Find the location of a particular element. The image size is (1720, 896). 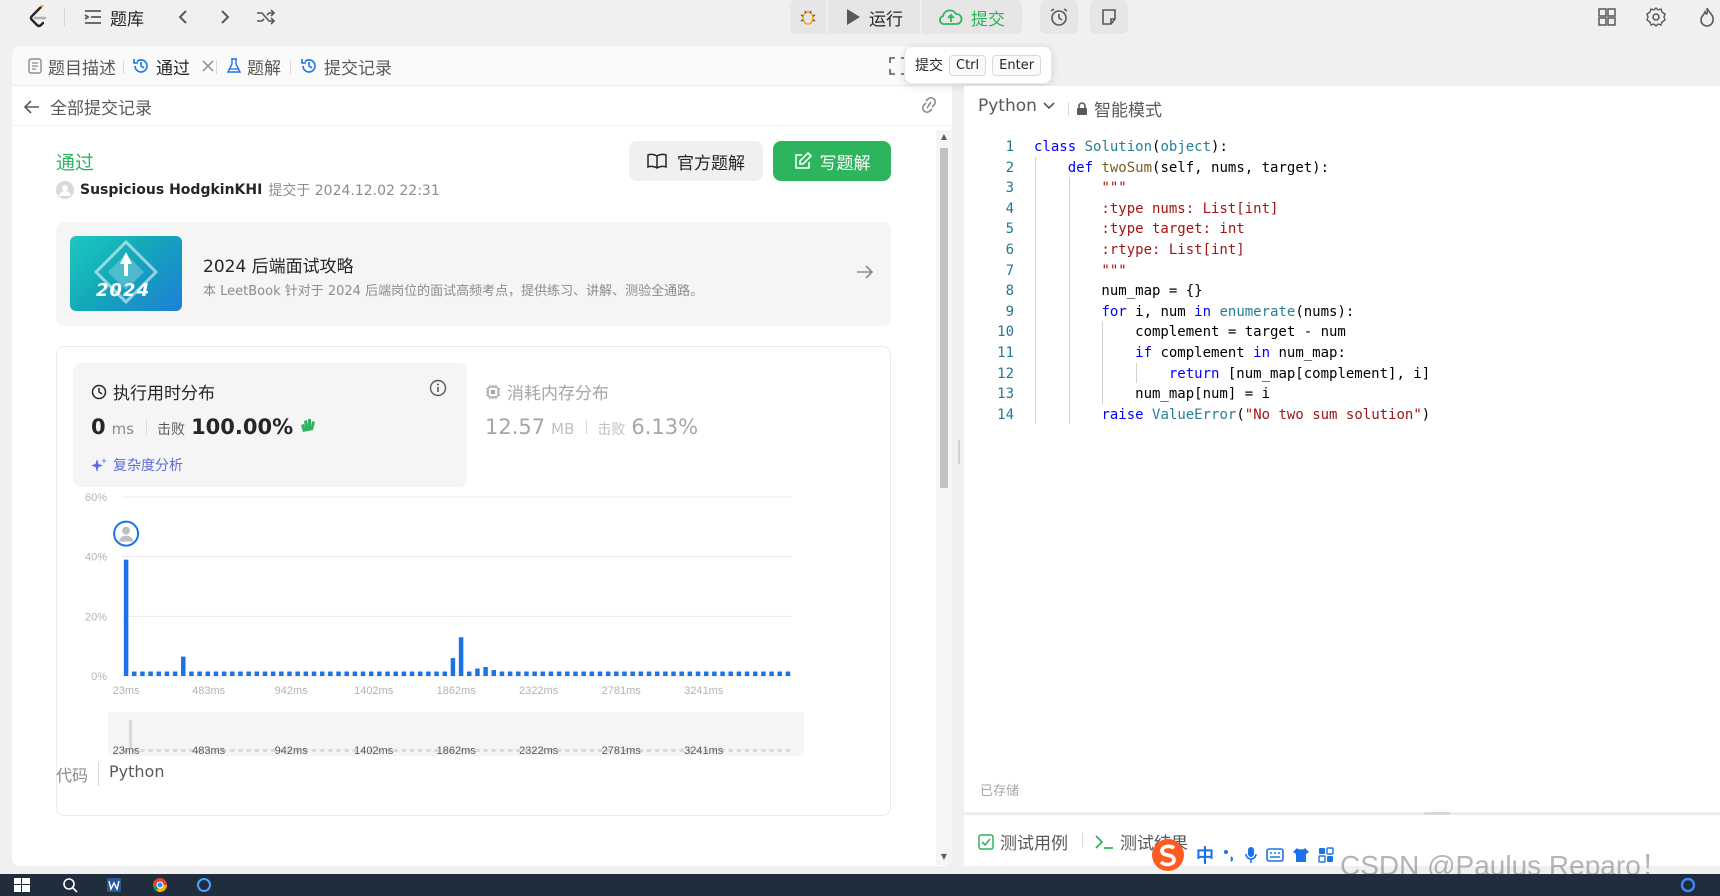

indent-guide is located at coordinates (1069, 301).